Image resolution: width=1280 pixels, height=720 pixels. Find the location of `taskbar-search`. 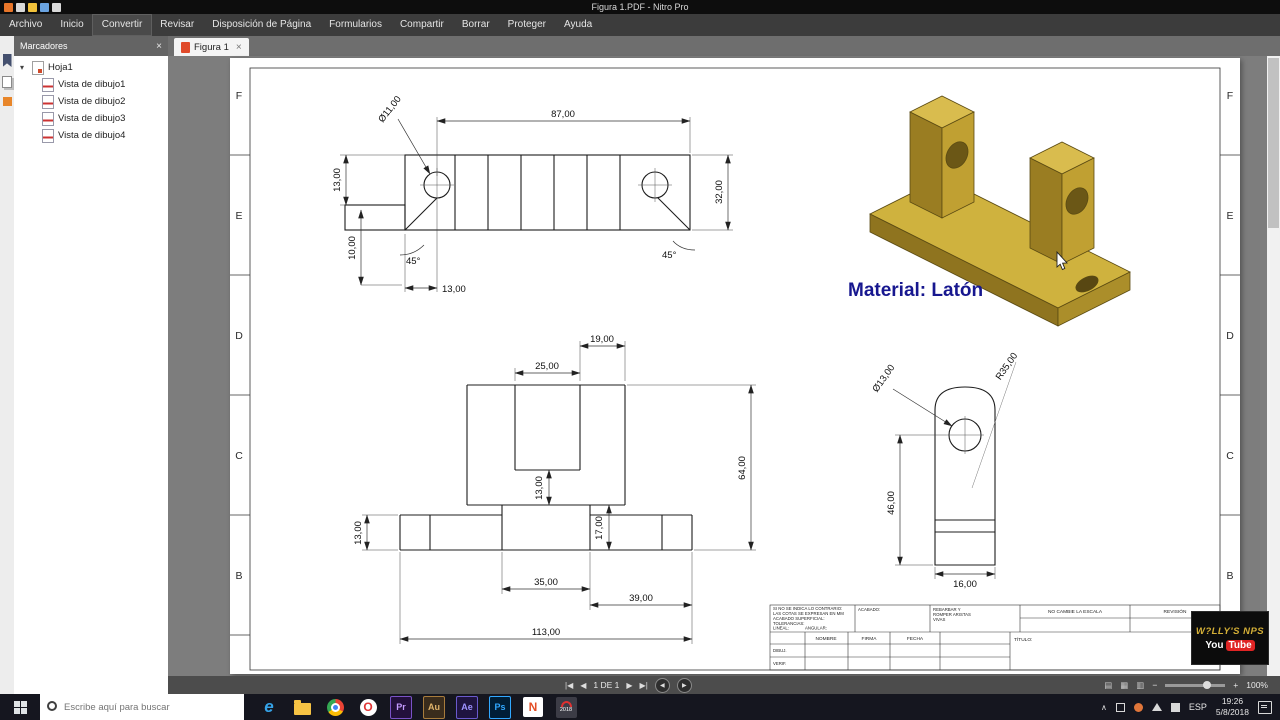

taskbar-search is located at coordinates (142, 707).